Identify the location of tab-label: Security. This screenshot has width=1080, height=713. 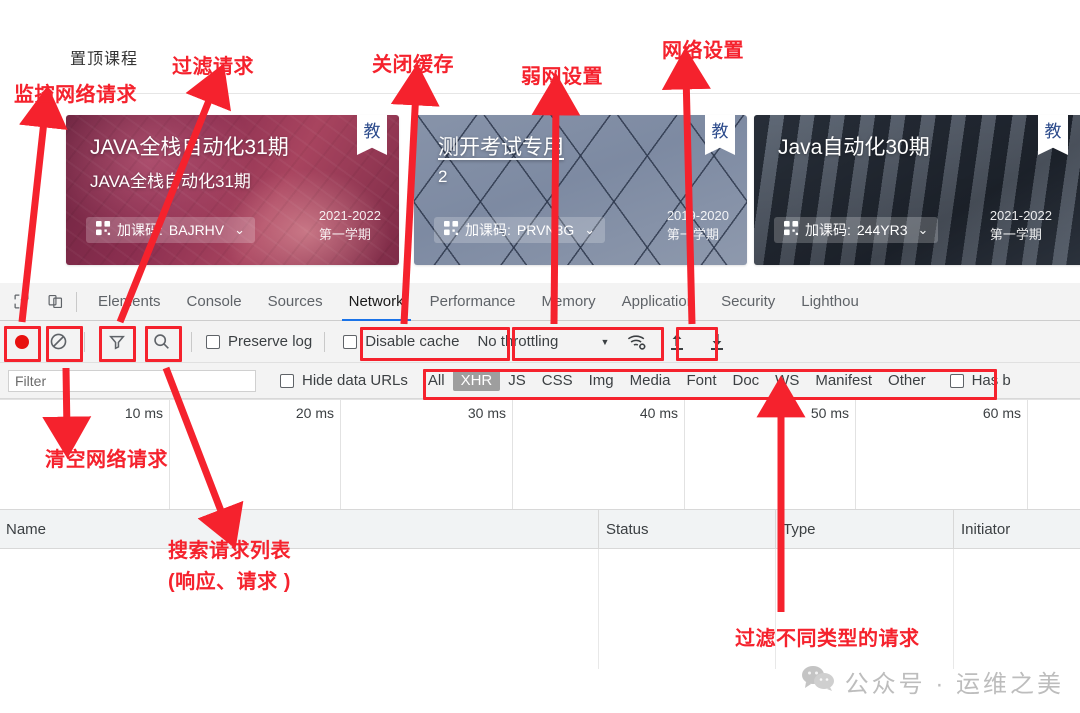
(748, 301).